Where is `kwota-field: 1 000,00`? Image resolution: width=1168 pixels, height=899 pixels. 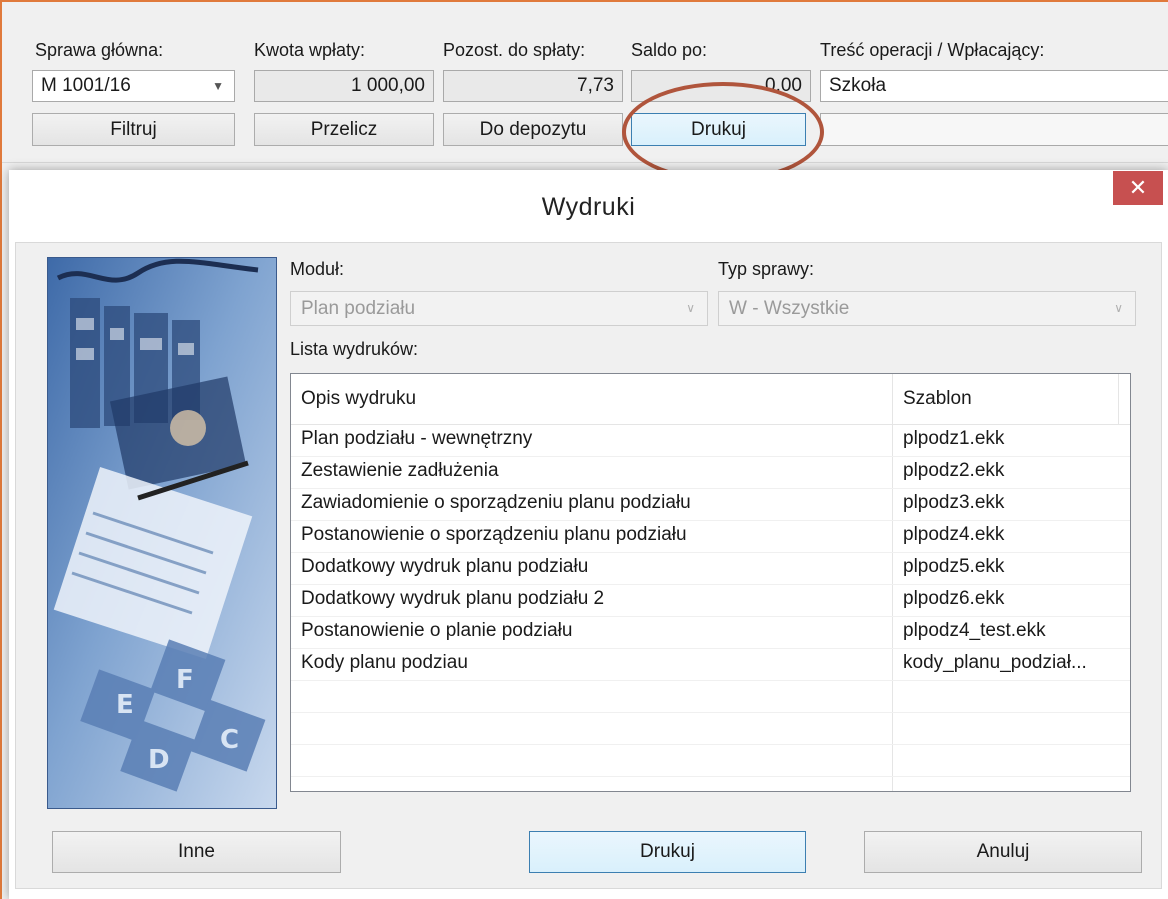
kwota-field: 1 000,00 is located at coordinates (344, 86).